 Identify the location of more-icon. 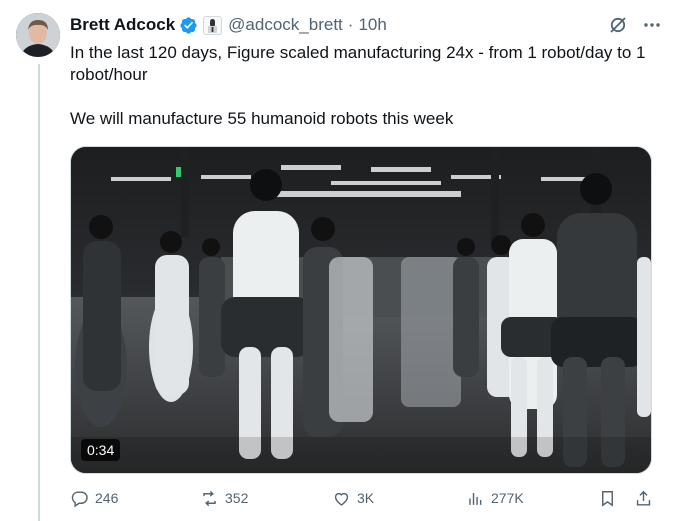
(652, 25).